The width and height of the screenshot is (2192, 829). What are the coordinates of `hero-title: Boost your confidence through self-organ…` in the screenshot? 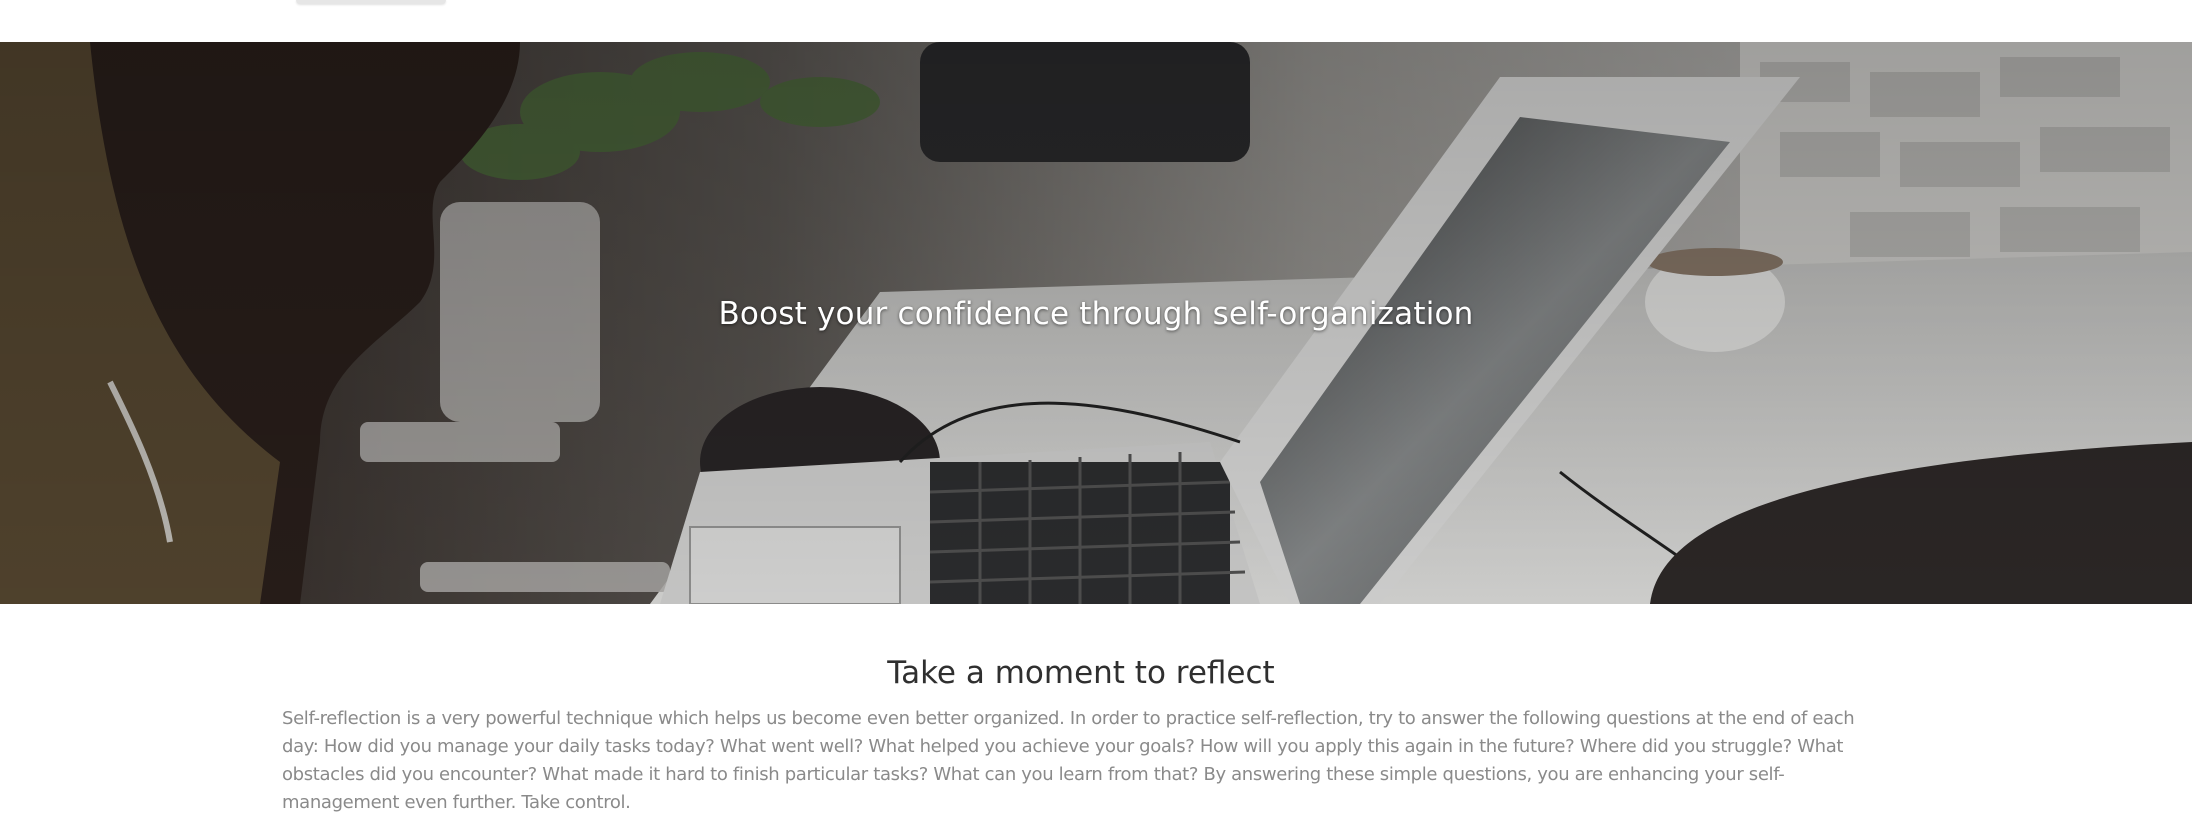 It's located at (1096, 314).